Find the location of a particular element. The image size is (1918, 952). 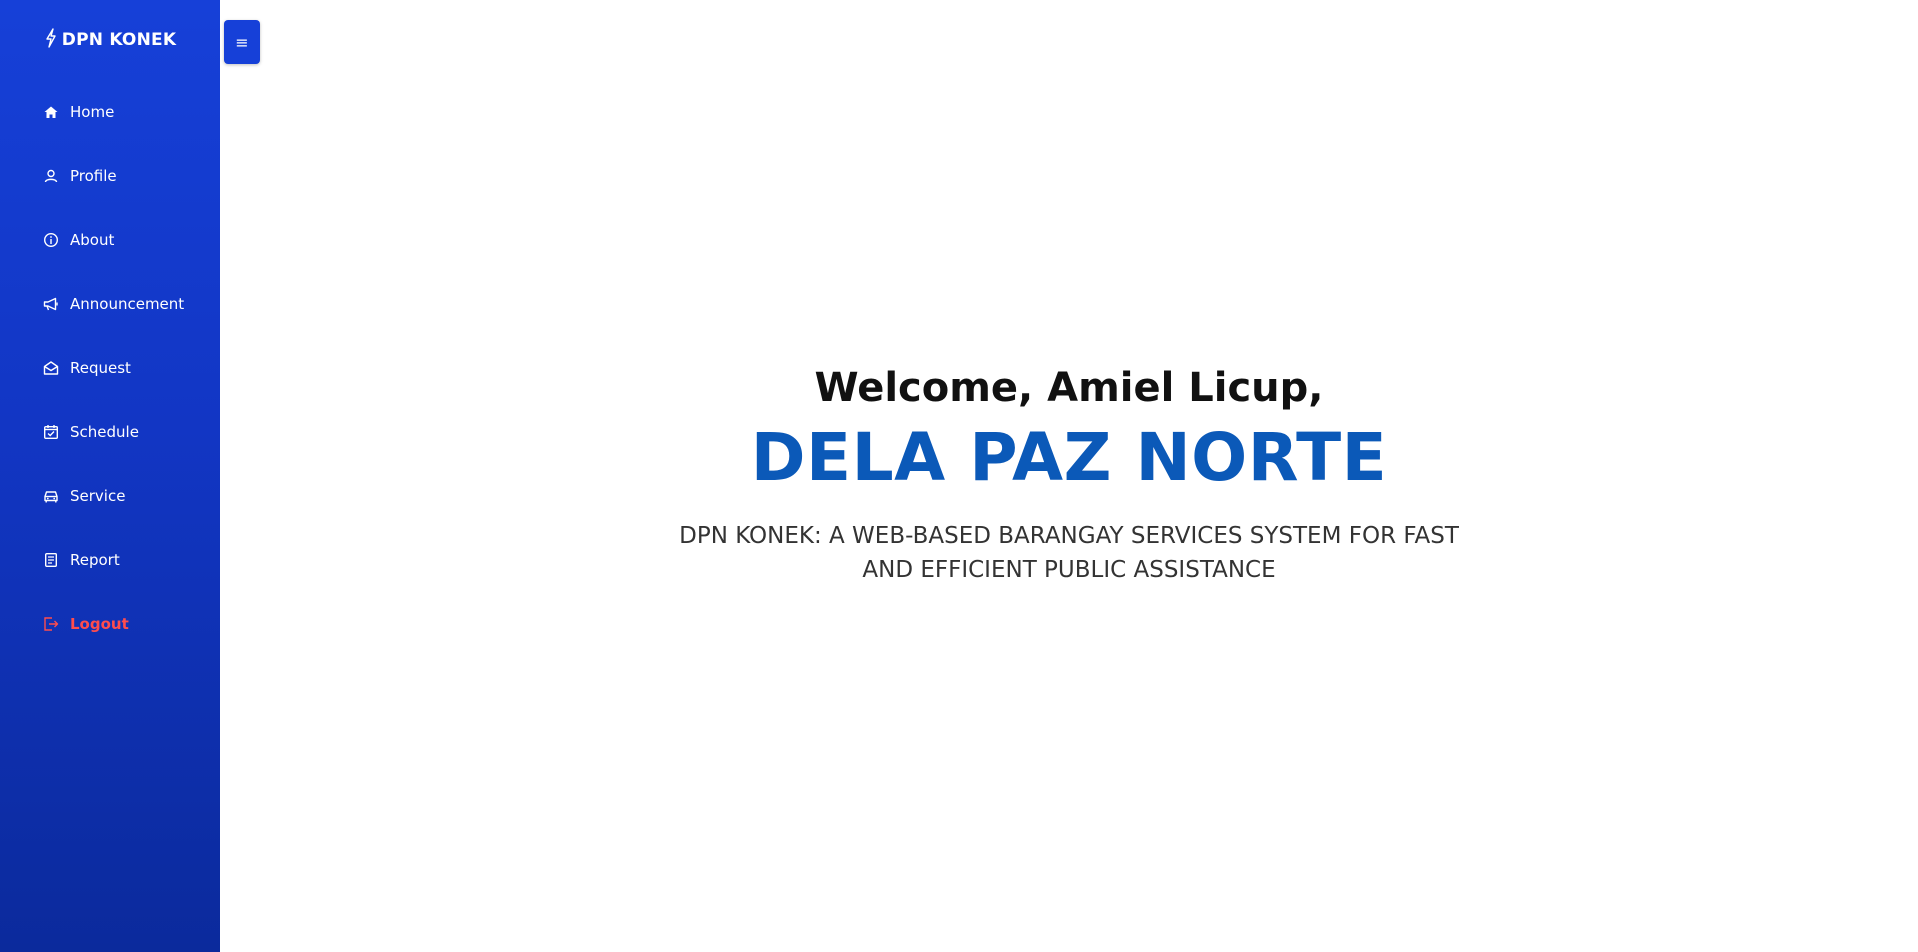

sidebar-item-label: About is located at coordinates (92, 240).